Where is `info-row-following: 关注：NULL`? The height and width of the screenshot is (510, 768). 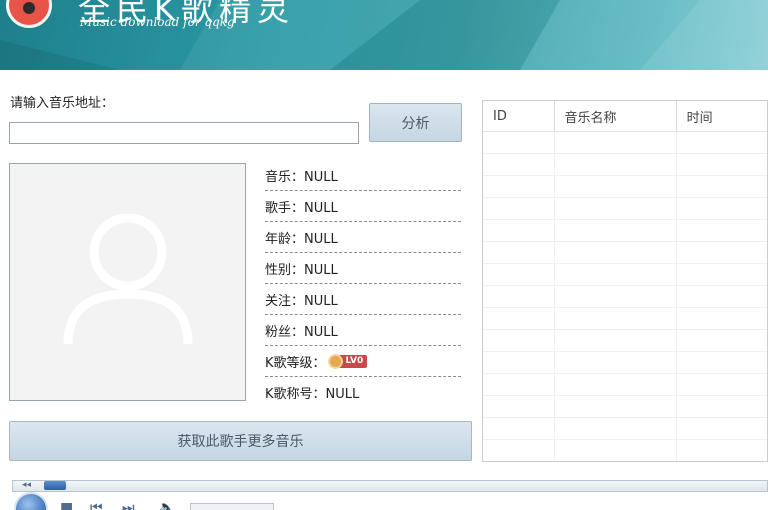 info-row-following: 关注：NULL is located at coordinates (363, 299).